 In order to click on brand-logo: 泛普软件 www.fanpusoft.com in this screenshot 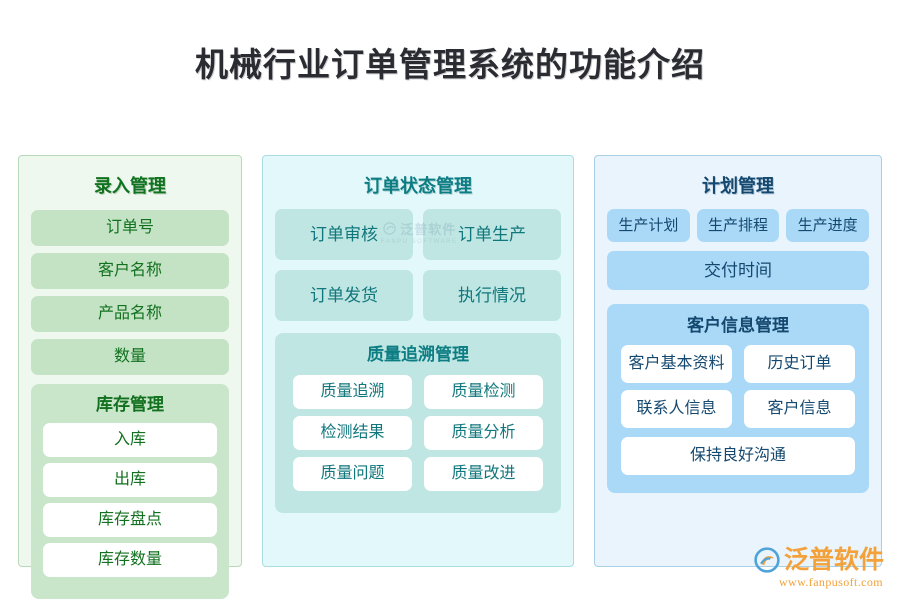, I will do `click(819, 568)`.